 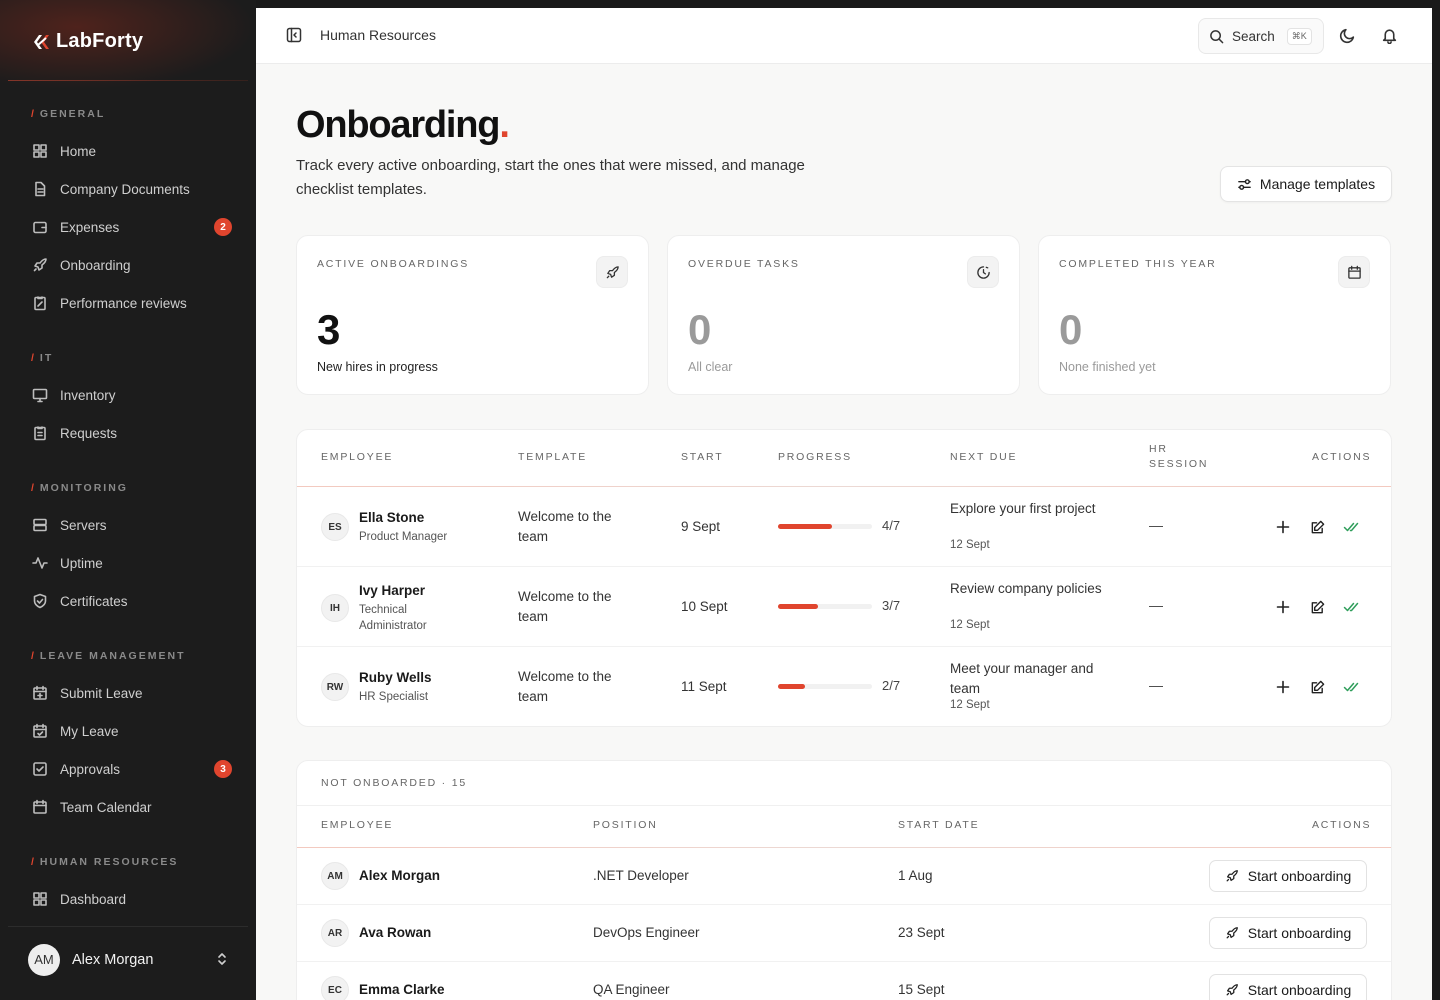 What do you see at coordinates (87, 41) in the screenshot?
I see `app-logo: LabForty` at bounding box center [87, 41].